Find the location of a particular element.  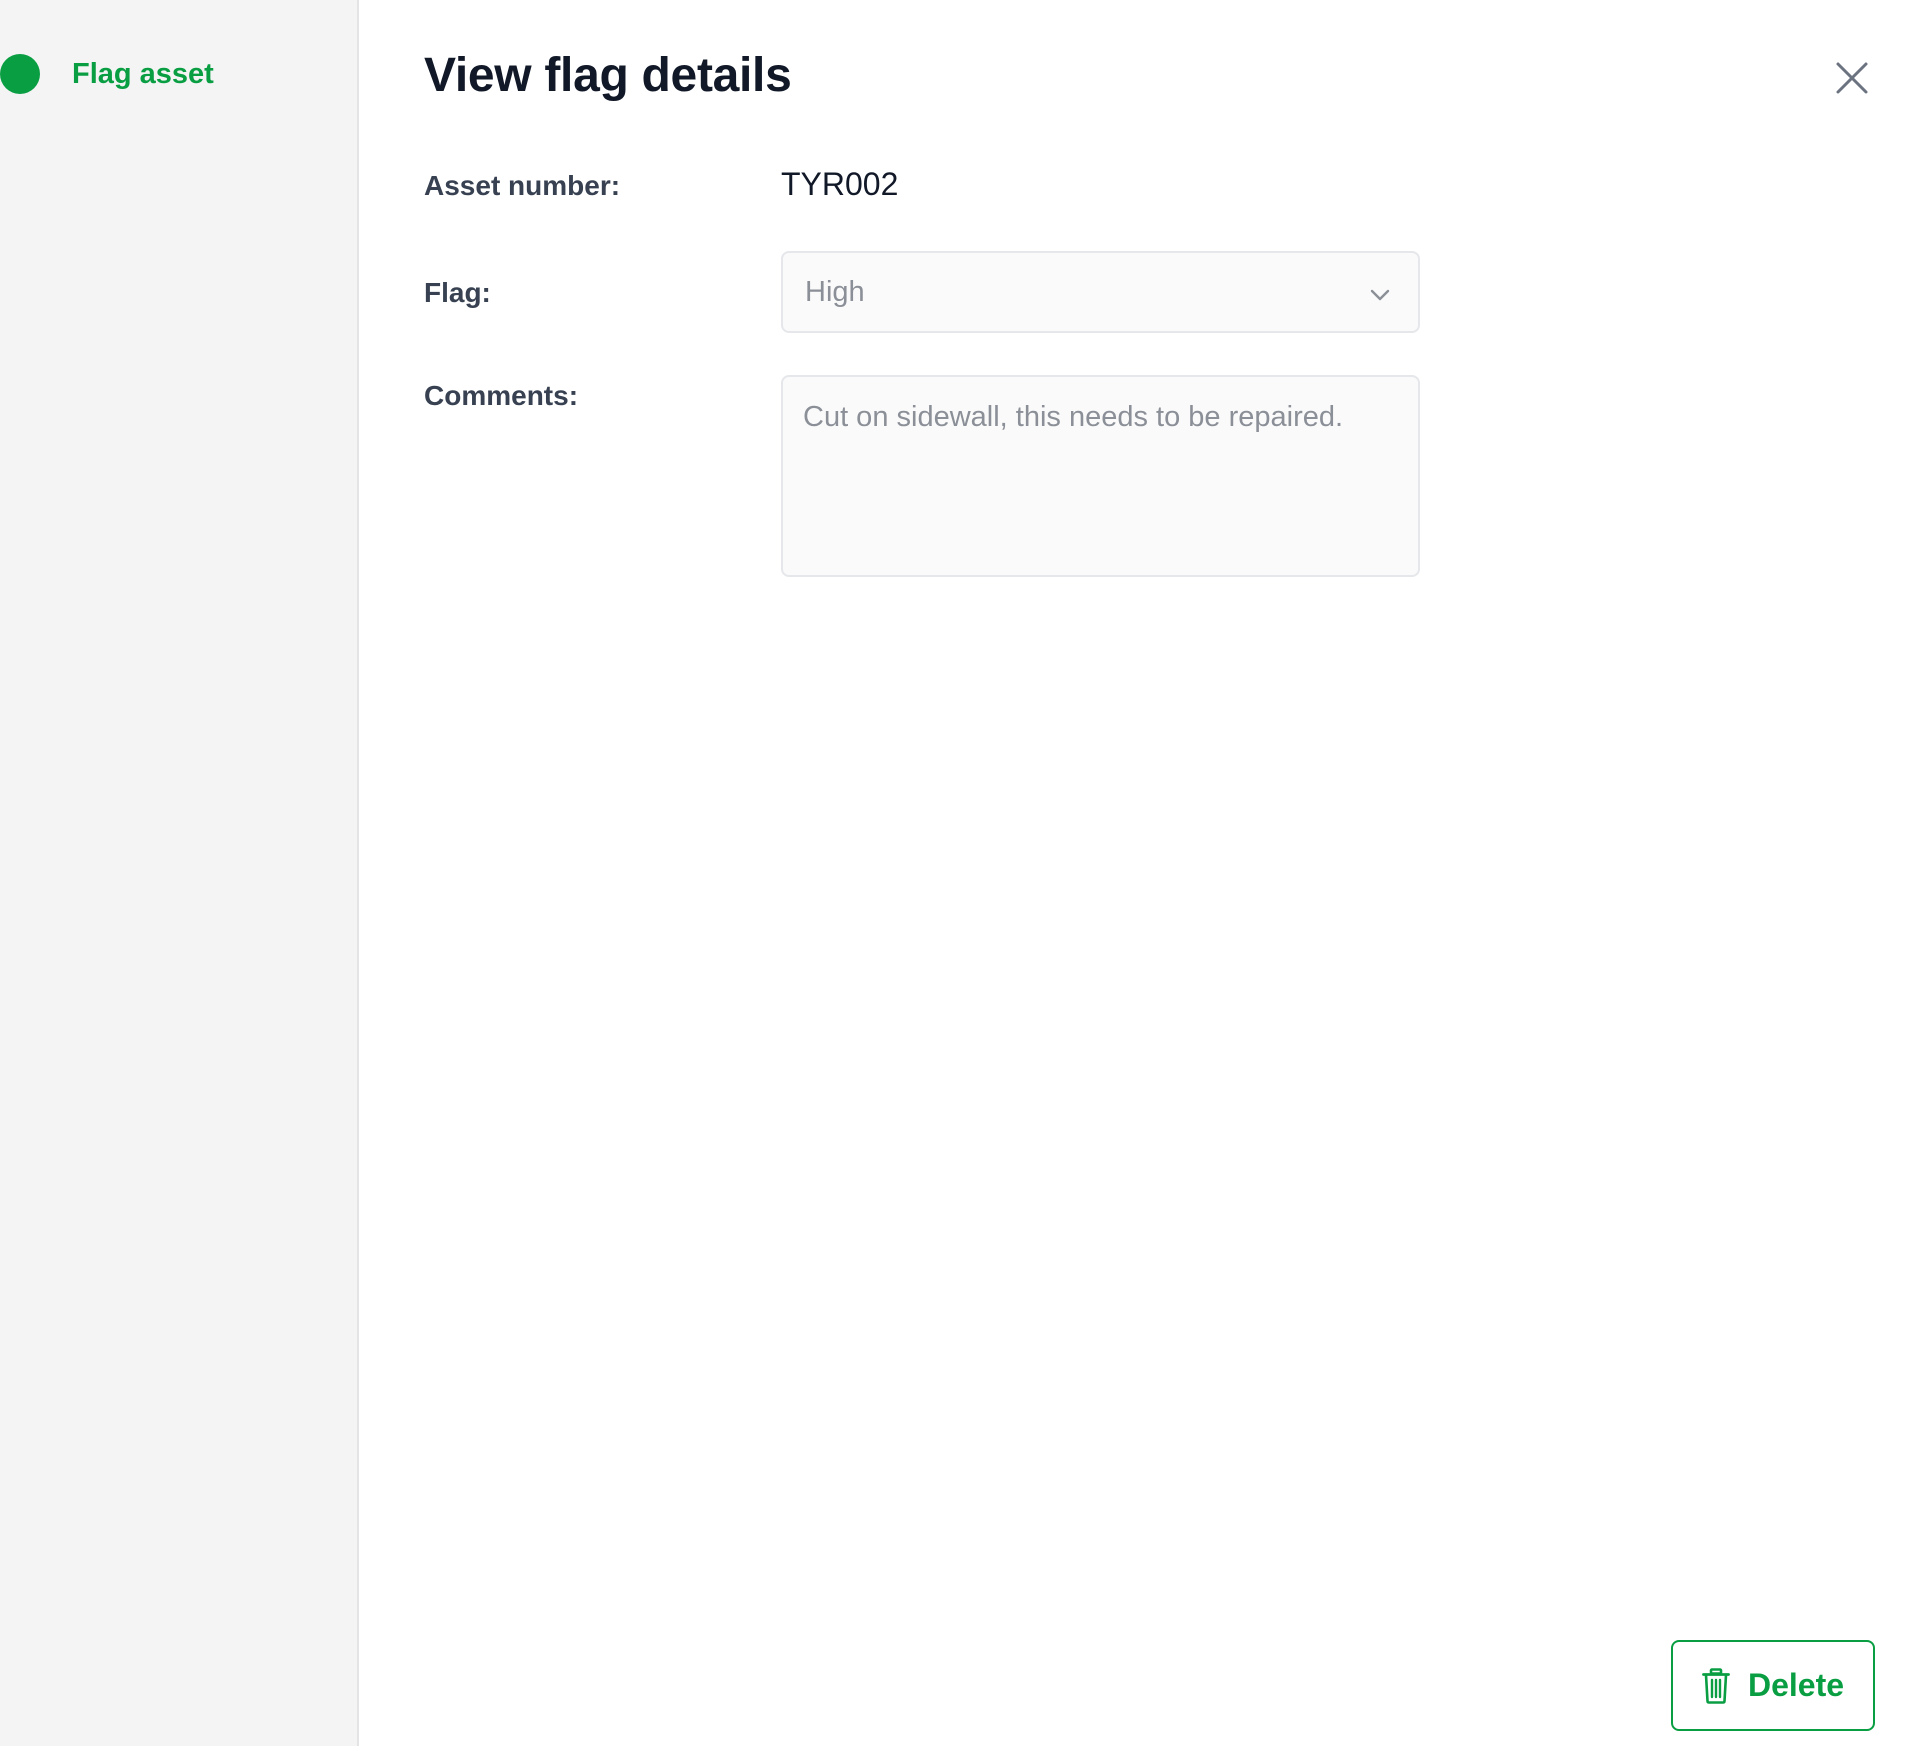

close-icon is located at coordinates (1852, 78).